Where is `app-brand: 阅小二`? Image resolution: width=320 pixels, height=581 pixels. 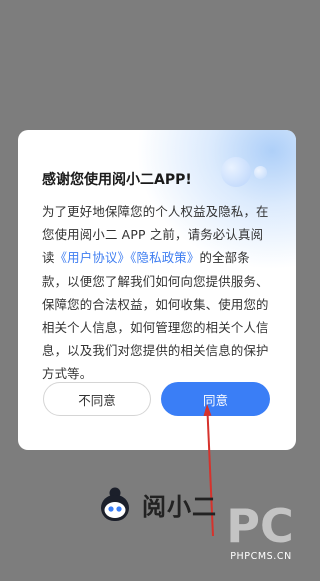
app-brand: 阅小二 is located at coordinates (157, 504).